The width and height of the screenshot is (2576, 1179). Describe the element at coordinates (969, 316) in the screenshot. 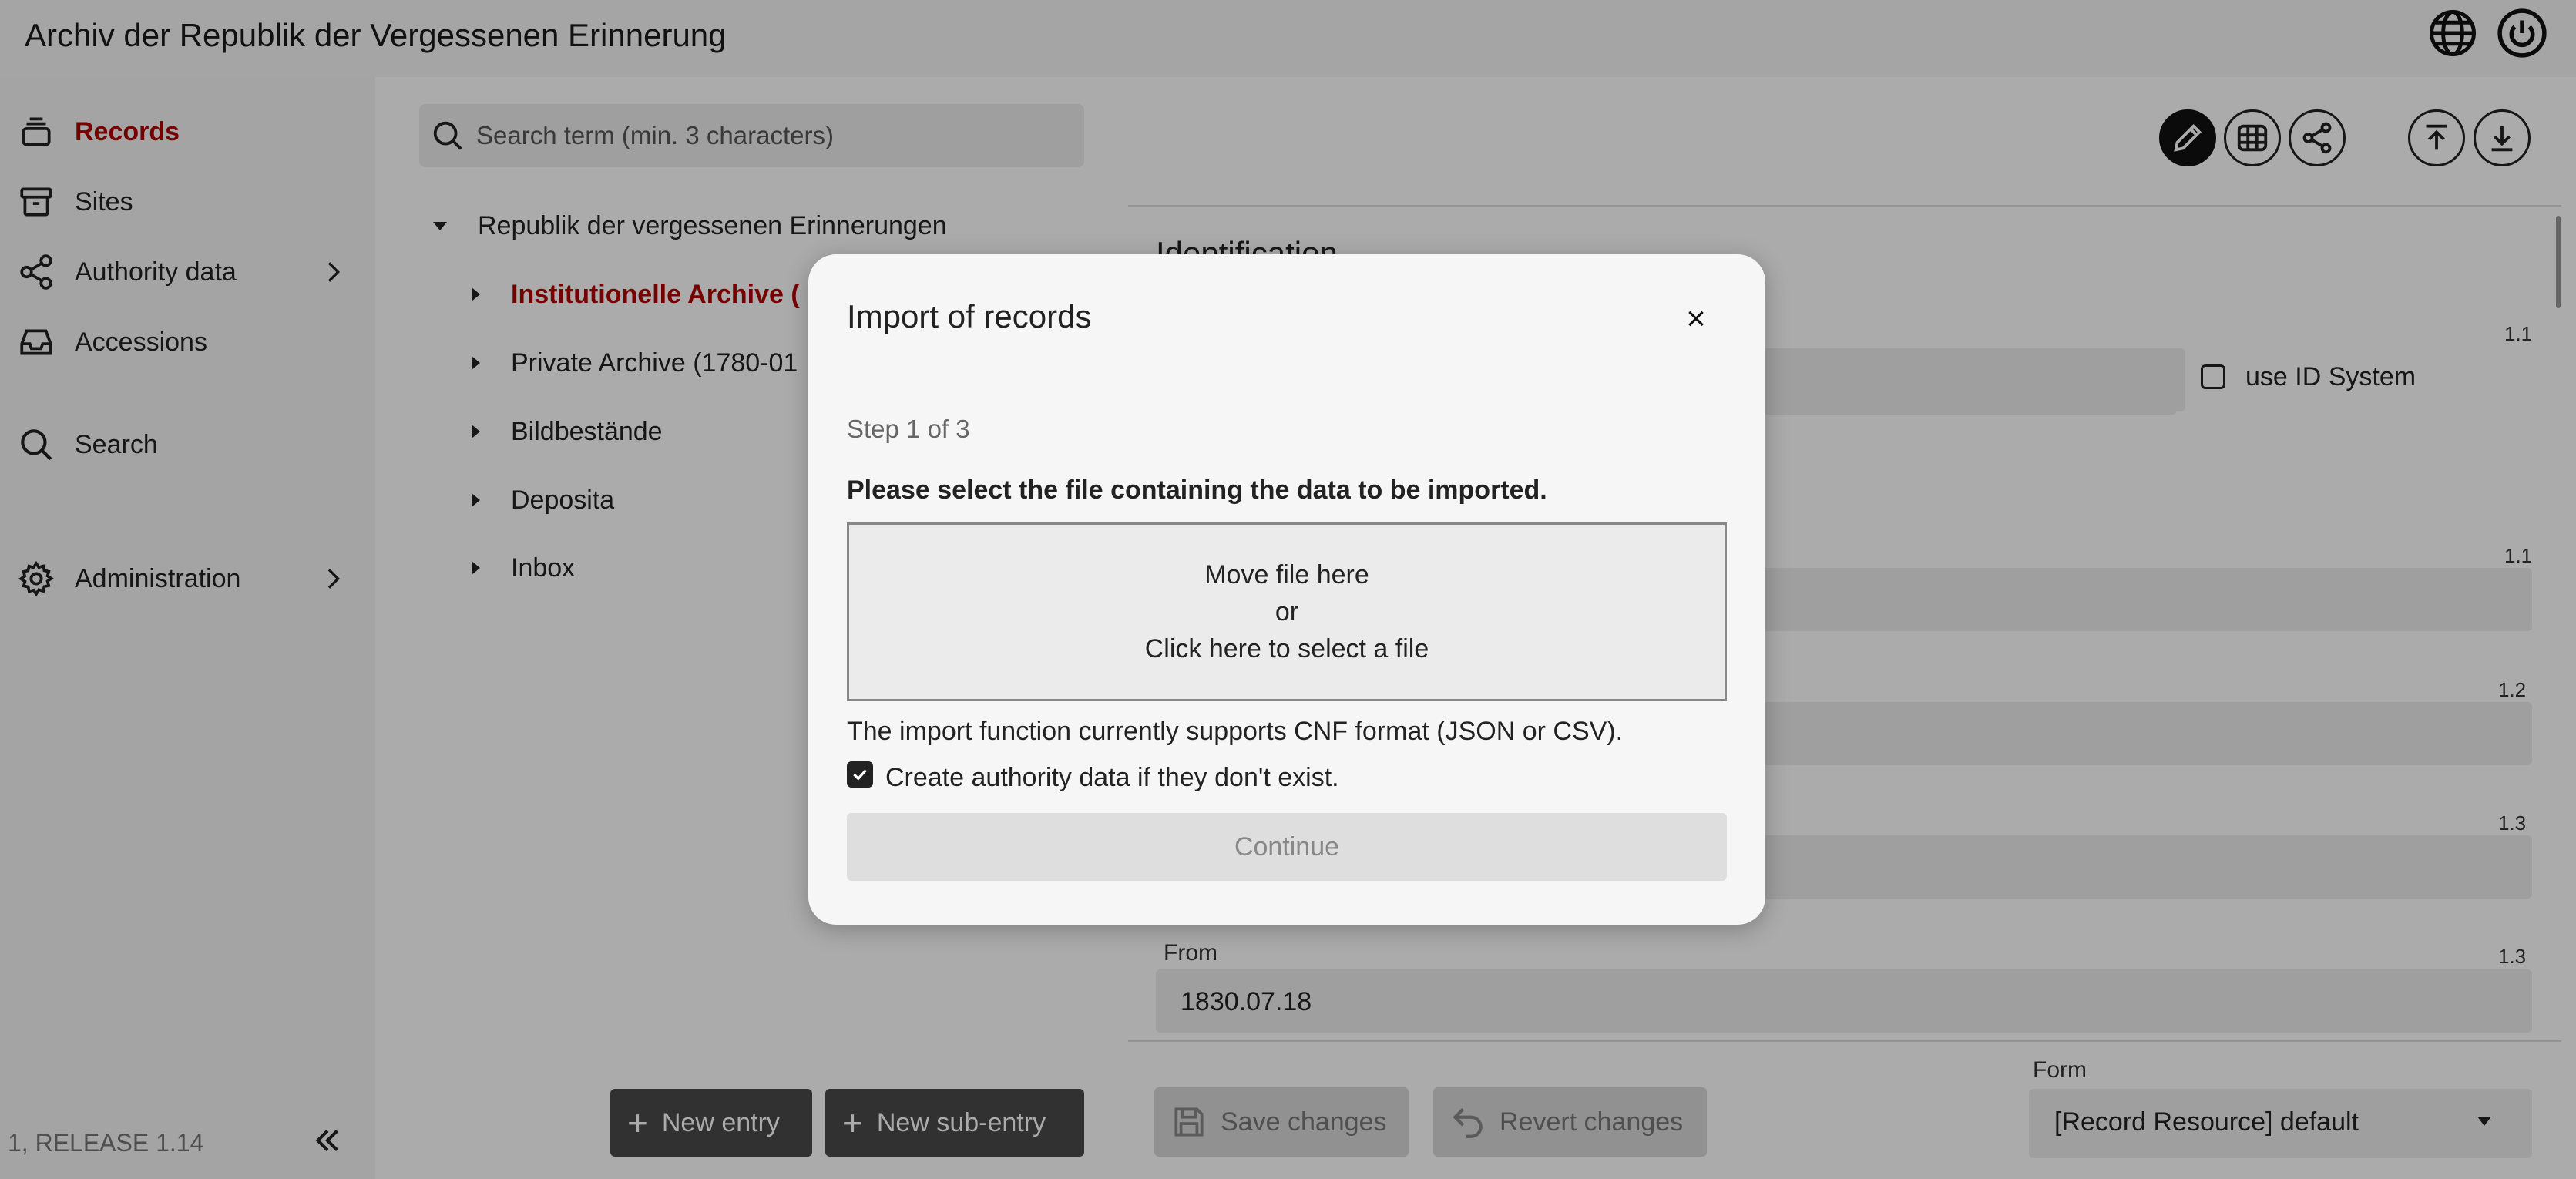

I see `dialog-title: Import of records` at that location.